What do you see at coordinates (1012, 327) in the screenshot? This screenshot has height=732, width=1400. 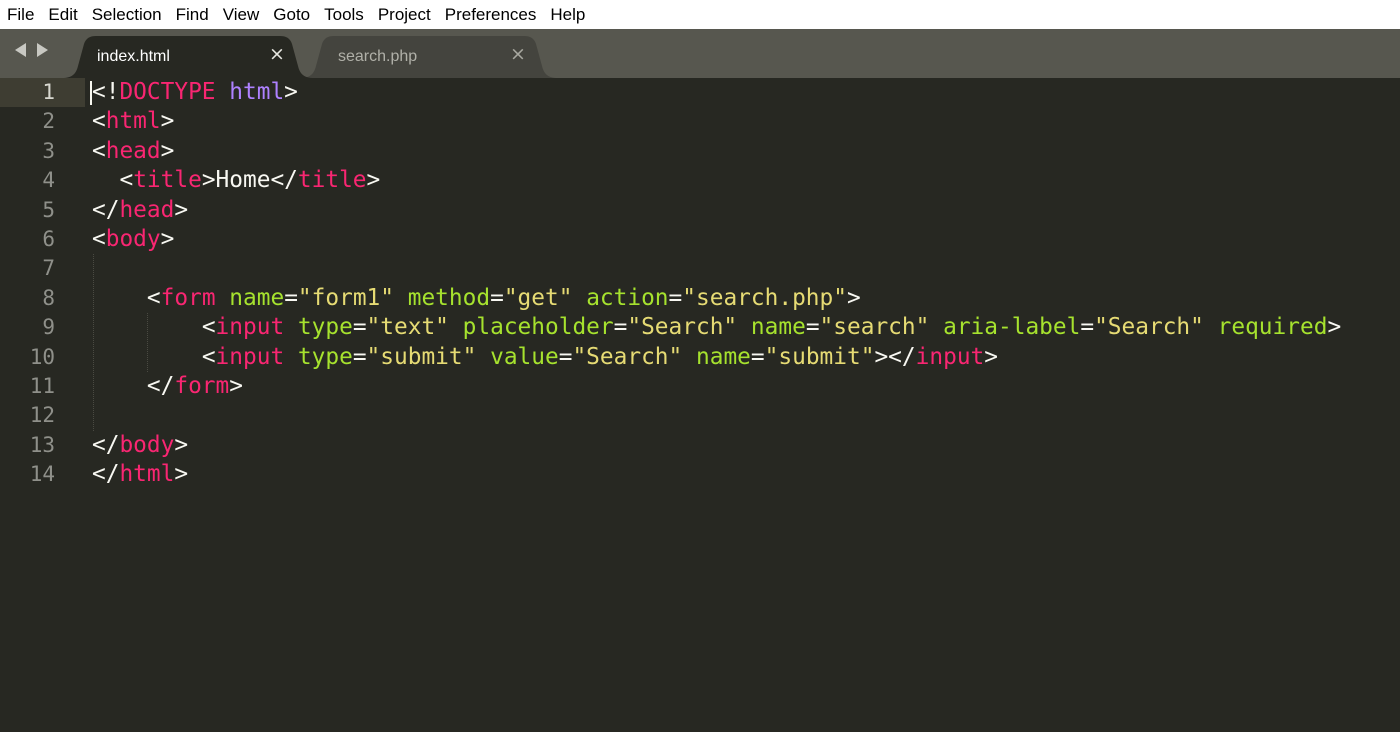 I see `code-token: aria-label` at bounding box center [1012, 327].